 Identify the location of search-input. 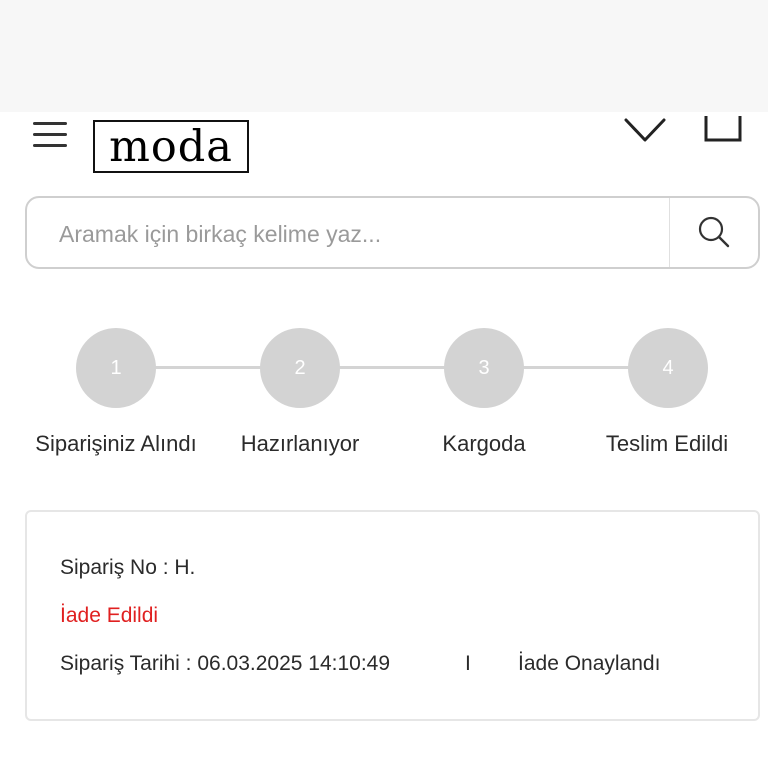
(359, 234).